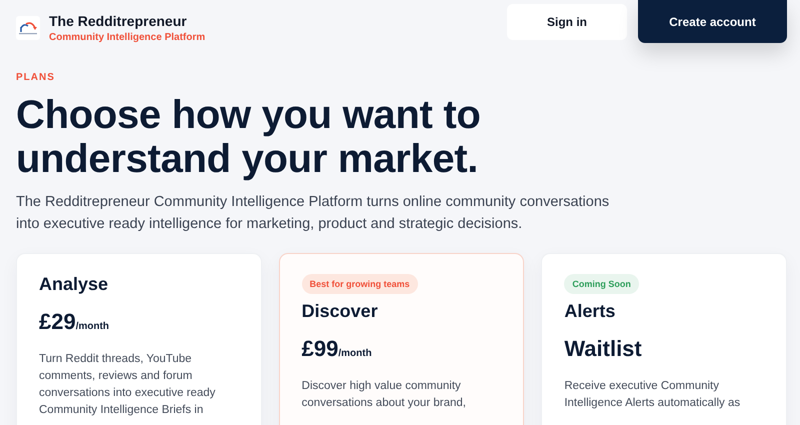  What do you see at coordinates (590, 311) in the screenshot?
I see `plan-name: Alerts` at bounding box center [590, 311].